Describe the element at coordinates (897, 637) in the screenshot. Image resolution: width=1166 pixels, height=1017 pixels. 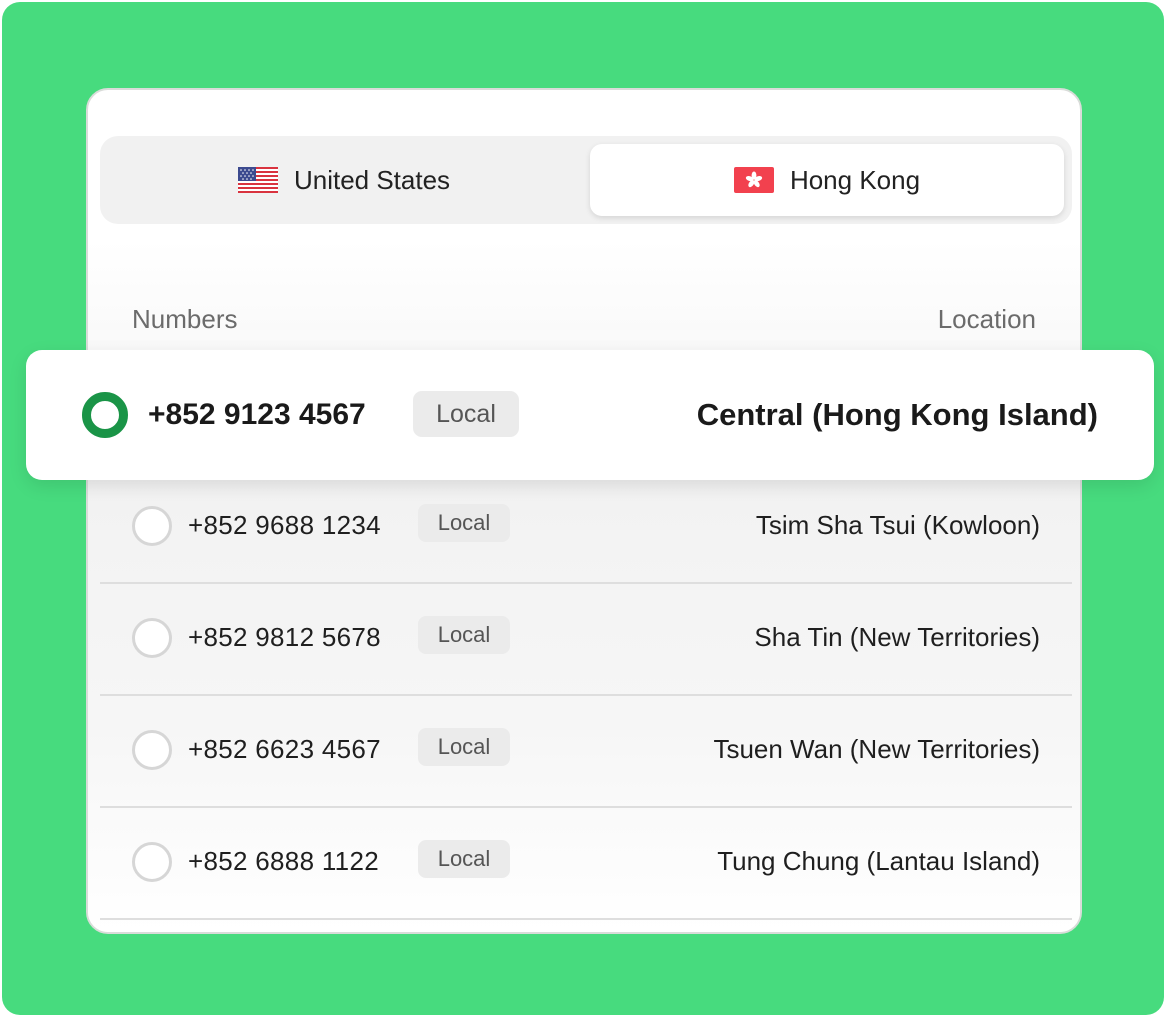
I see `location-text: Sha Tin (New Territories)` at that location.